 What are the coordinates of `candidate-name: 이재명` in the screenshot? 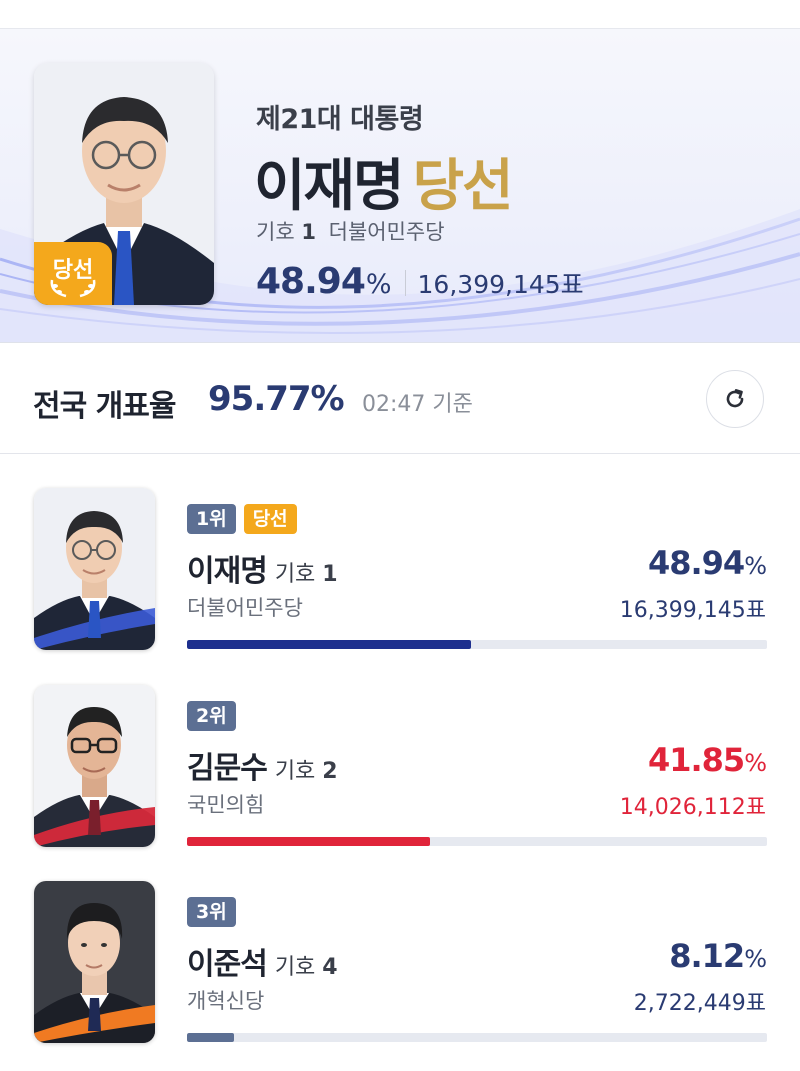 It's located at (227, 571).